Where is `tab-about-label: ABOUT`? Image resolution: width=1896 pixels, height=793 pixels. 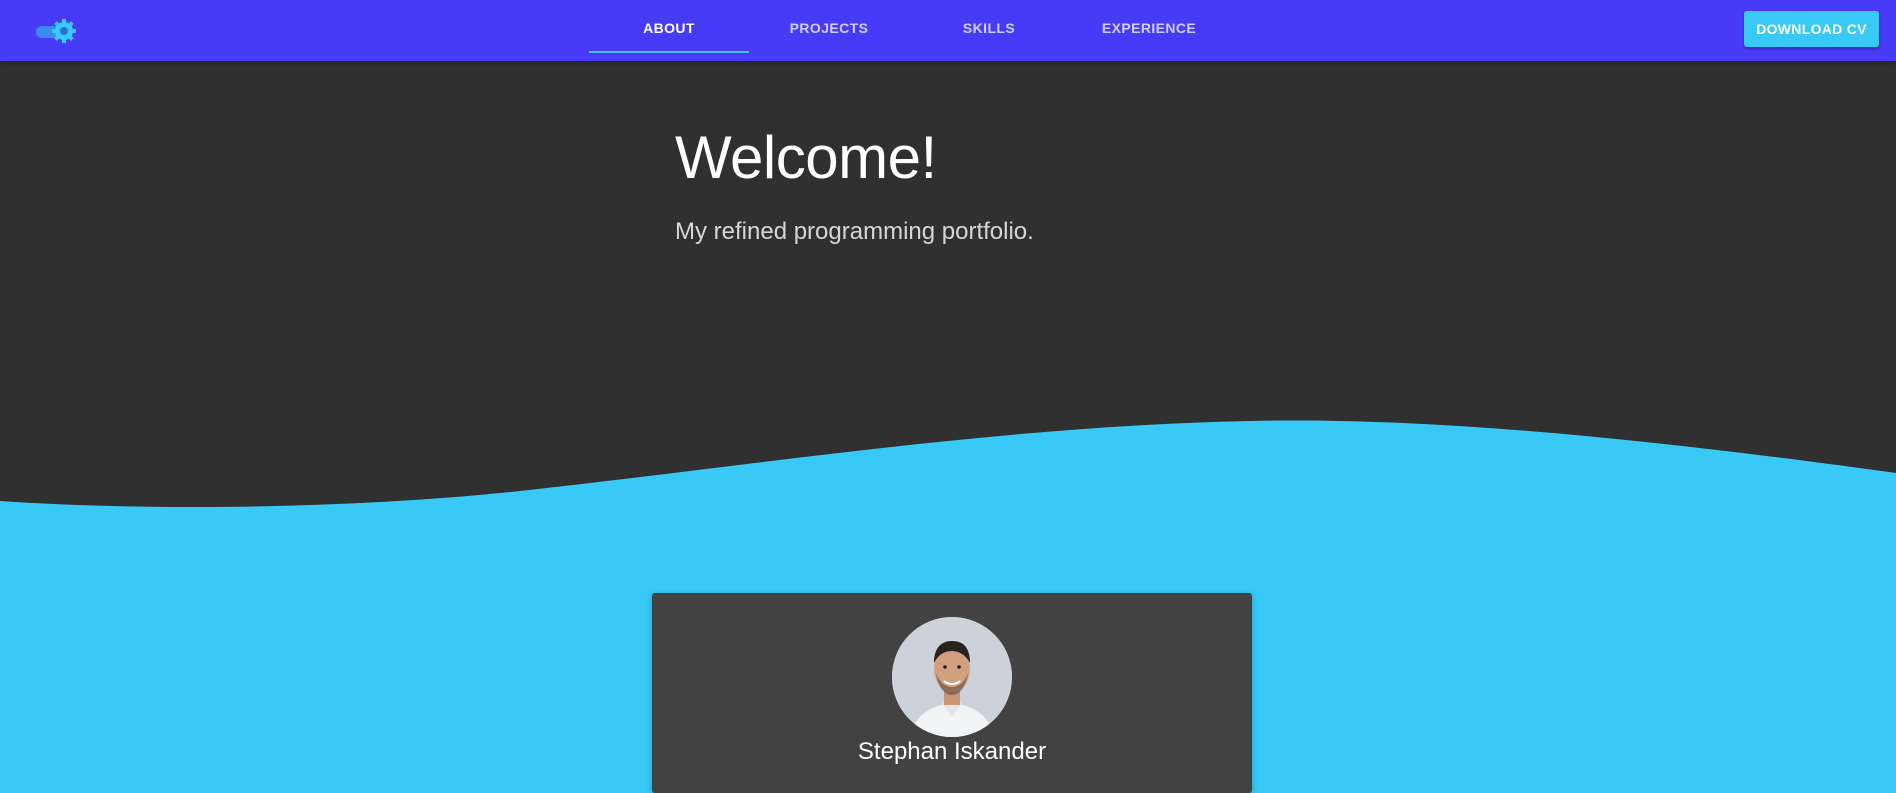 tab-about-label: ABOUT is located at coordinates (669, 27).